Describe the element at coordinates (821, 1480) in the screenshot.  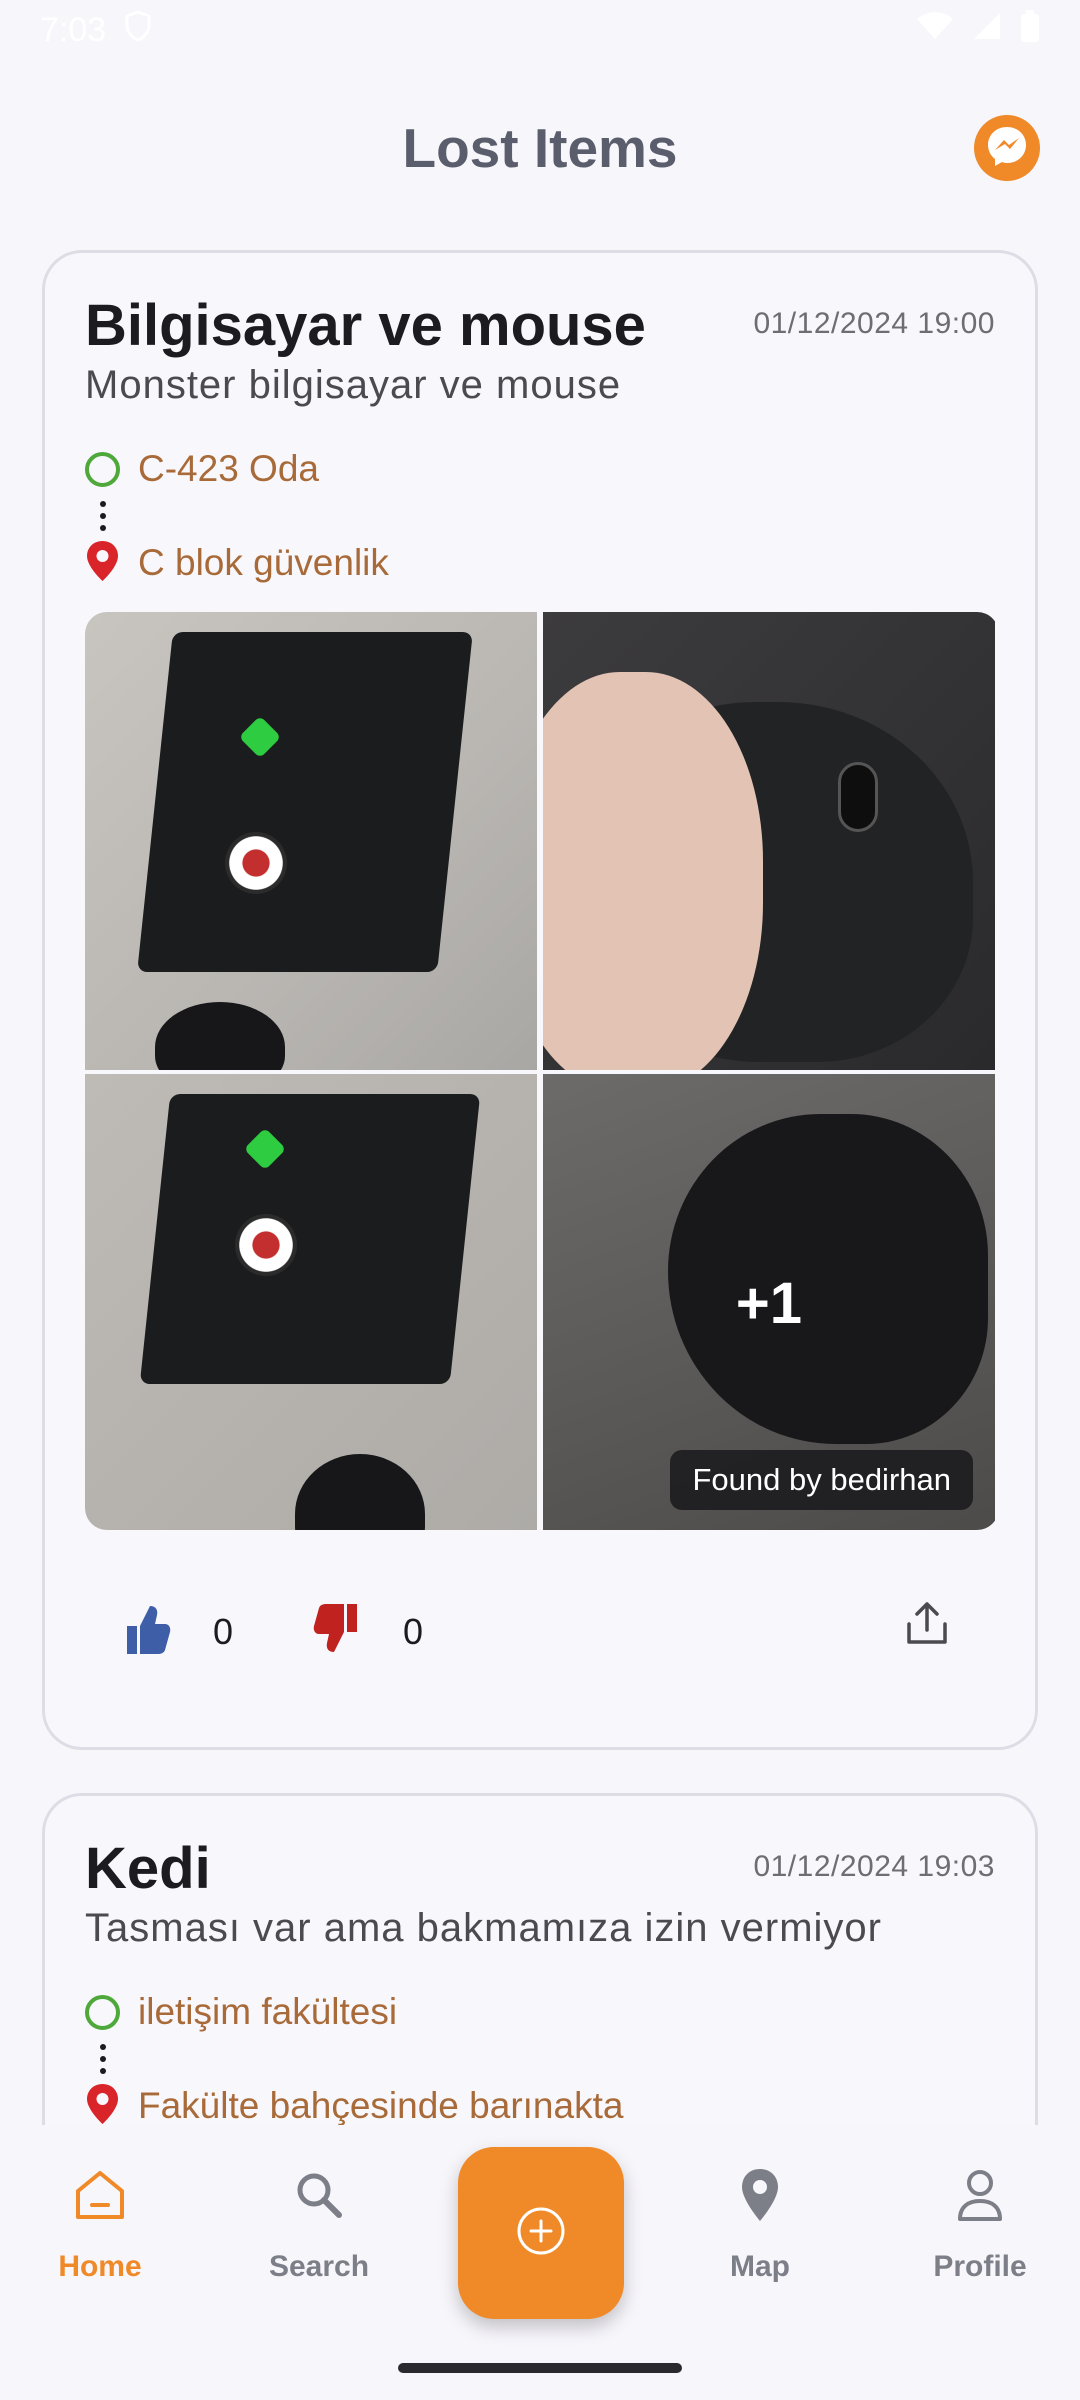
I see `found-by-badge: Found by bedirhan` at that location.